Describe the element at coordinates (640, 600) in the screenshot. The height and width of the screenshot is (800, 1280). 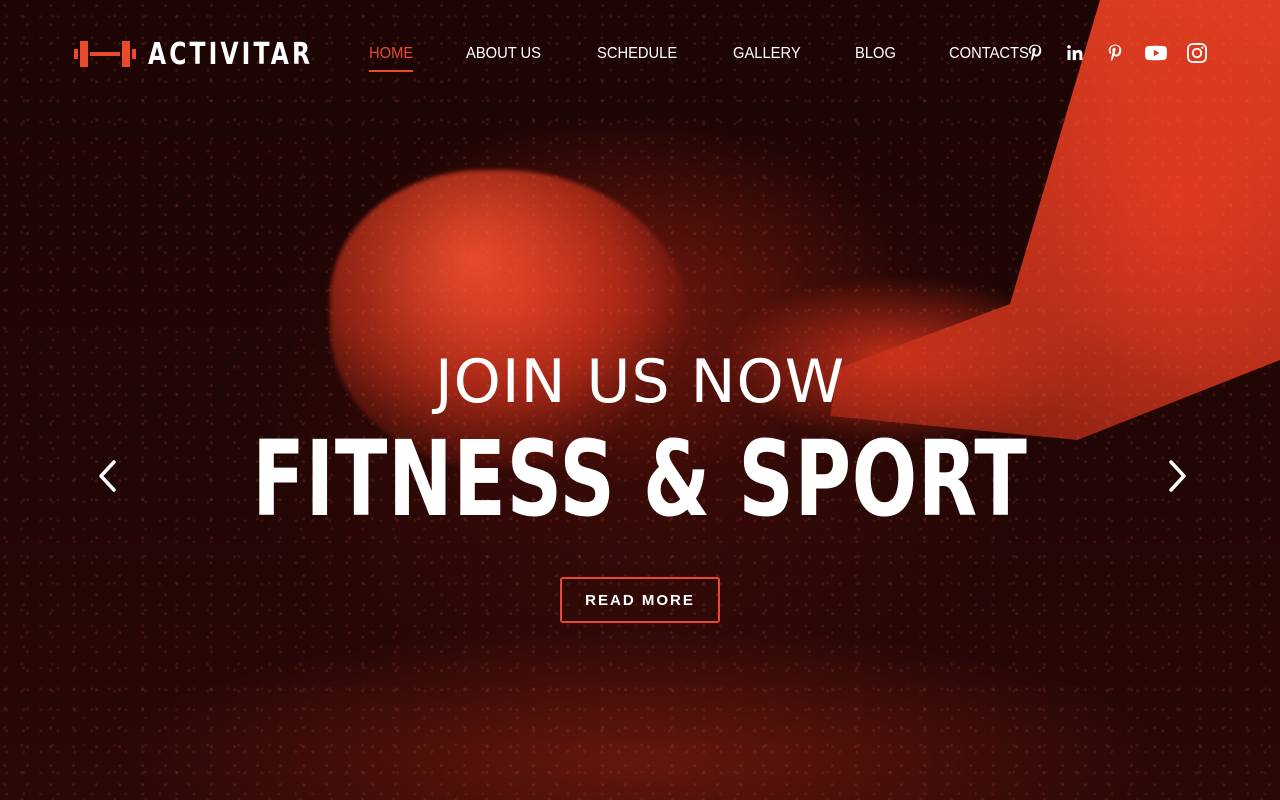
I see `read-more-button: READ MORE` at that location.